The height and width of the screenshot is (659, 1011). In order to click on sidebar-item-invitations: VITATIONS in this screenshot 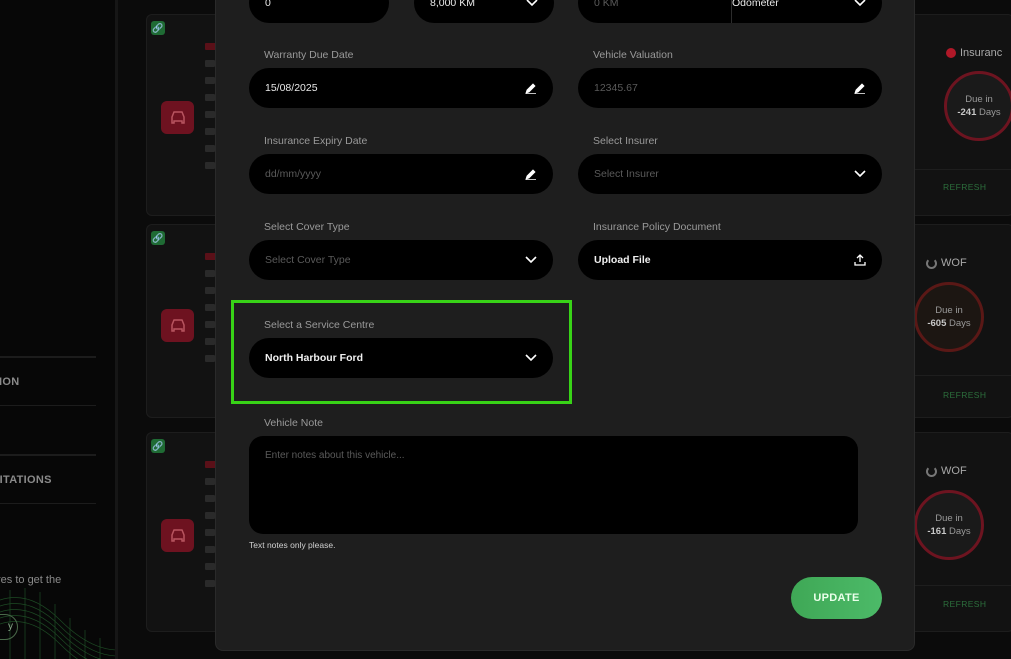, I will do `click(48, 479)`.